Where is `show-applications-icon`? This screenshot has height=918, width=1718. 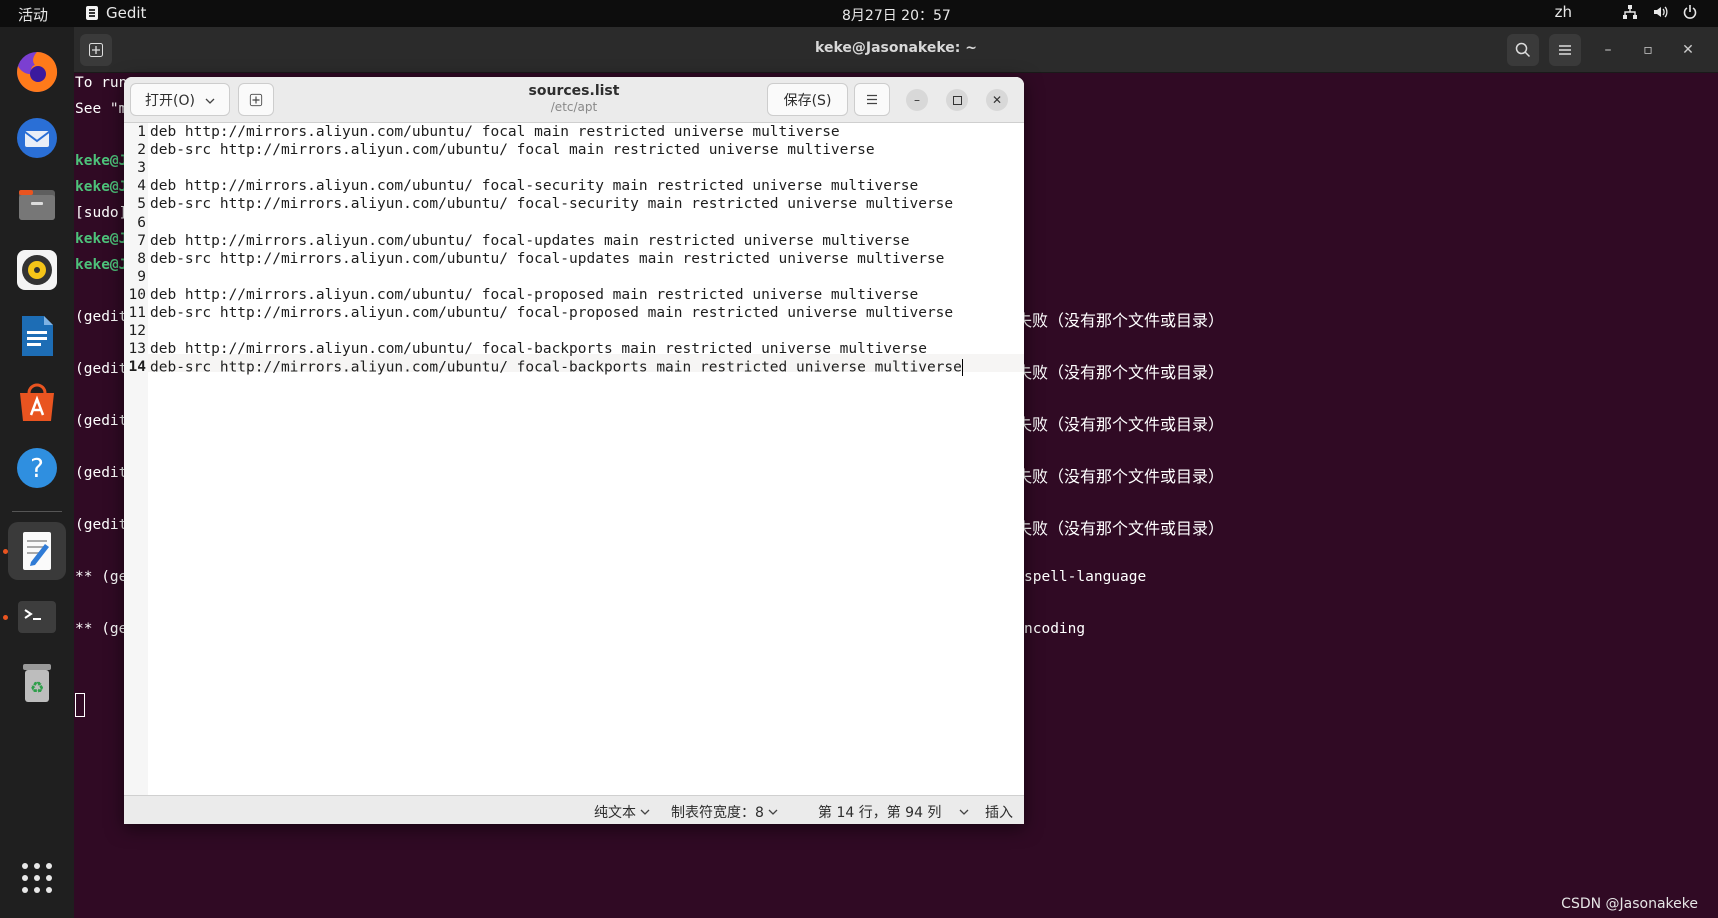
show-applications-icon is located at coordinates (37, 878).